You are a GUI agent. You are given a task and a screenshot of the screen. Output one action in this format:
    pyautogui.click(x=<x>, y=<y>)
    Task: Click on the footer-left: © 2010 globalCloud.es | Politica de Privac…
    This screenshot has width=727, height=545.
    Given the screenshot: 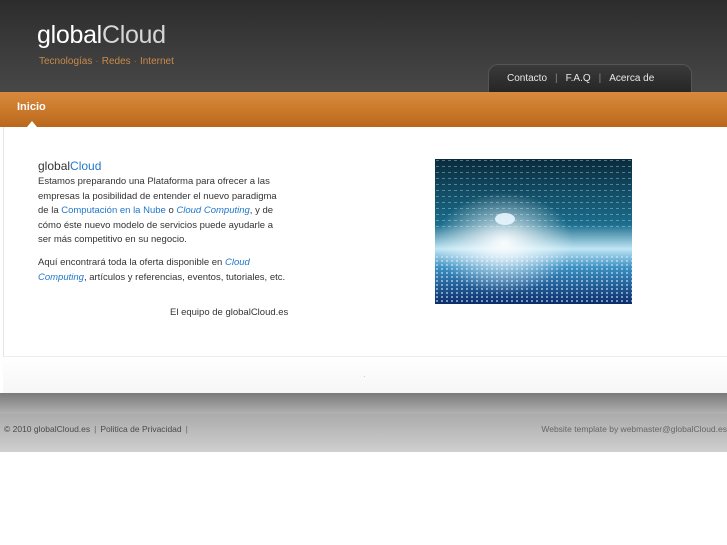 What is the action you would take?
    pyautogui.click(x=96, y=429)
    